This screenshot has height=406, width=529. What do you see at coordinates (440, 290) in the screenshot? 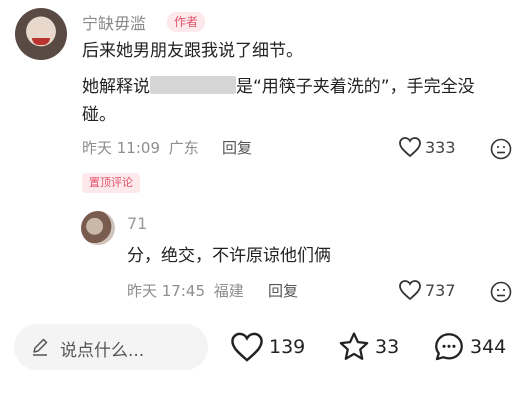
I see `reply-like-count: 737` at bounding box center [440, 290].